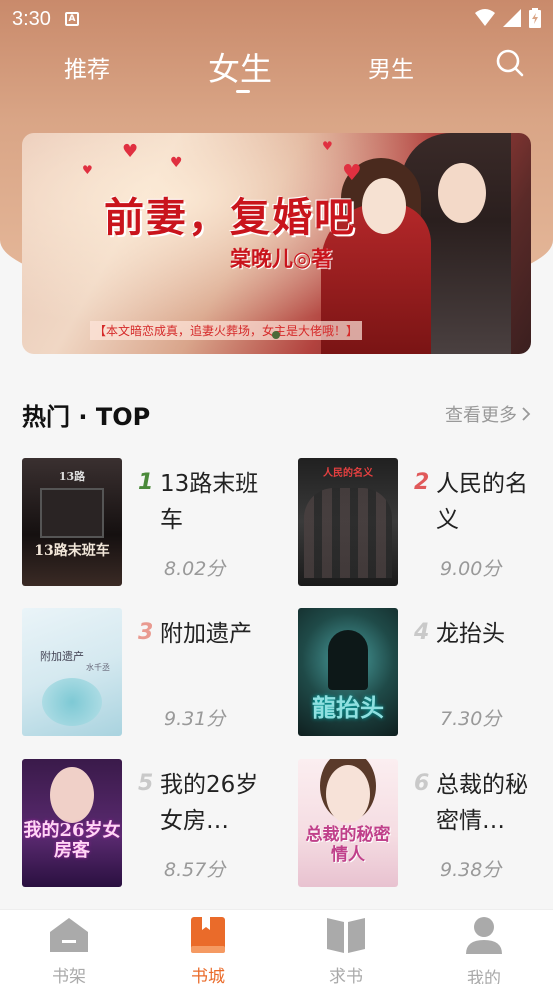 The height and width of the screenshot is (984, 553). Describe the element at coordinates (98, 667) in the screenshot. I see `cover-author-text: 水千丞` at that location.